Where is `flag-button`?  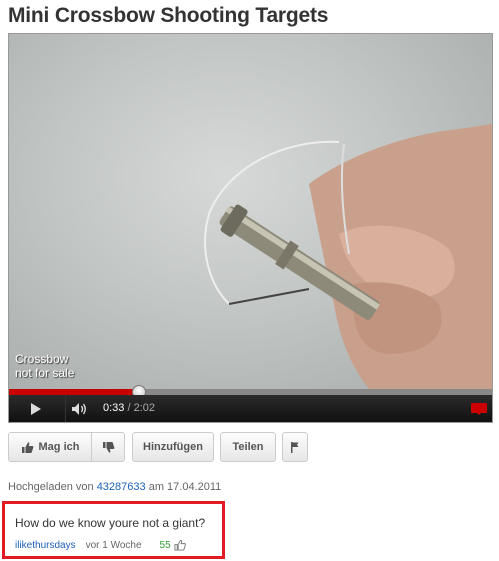
flag-button is located at coordinates (295, 447).